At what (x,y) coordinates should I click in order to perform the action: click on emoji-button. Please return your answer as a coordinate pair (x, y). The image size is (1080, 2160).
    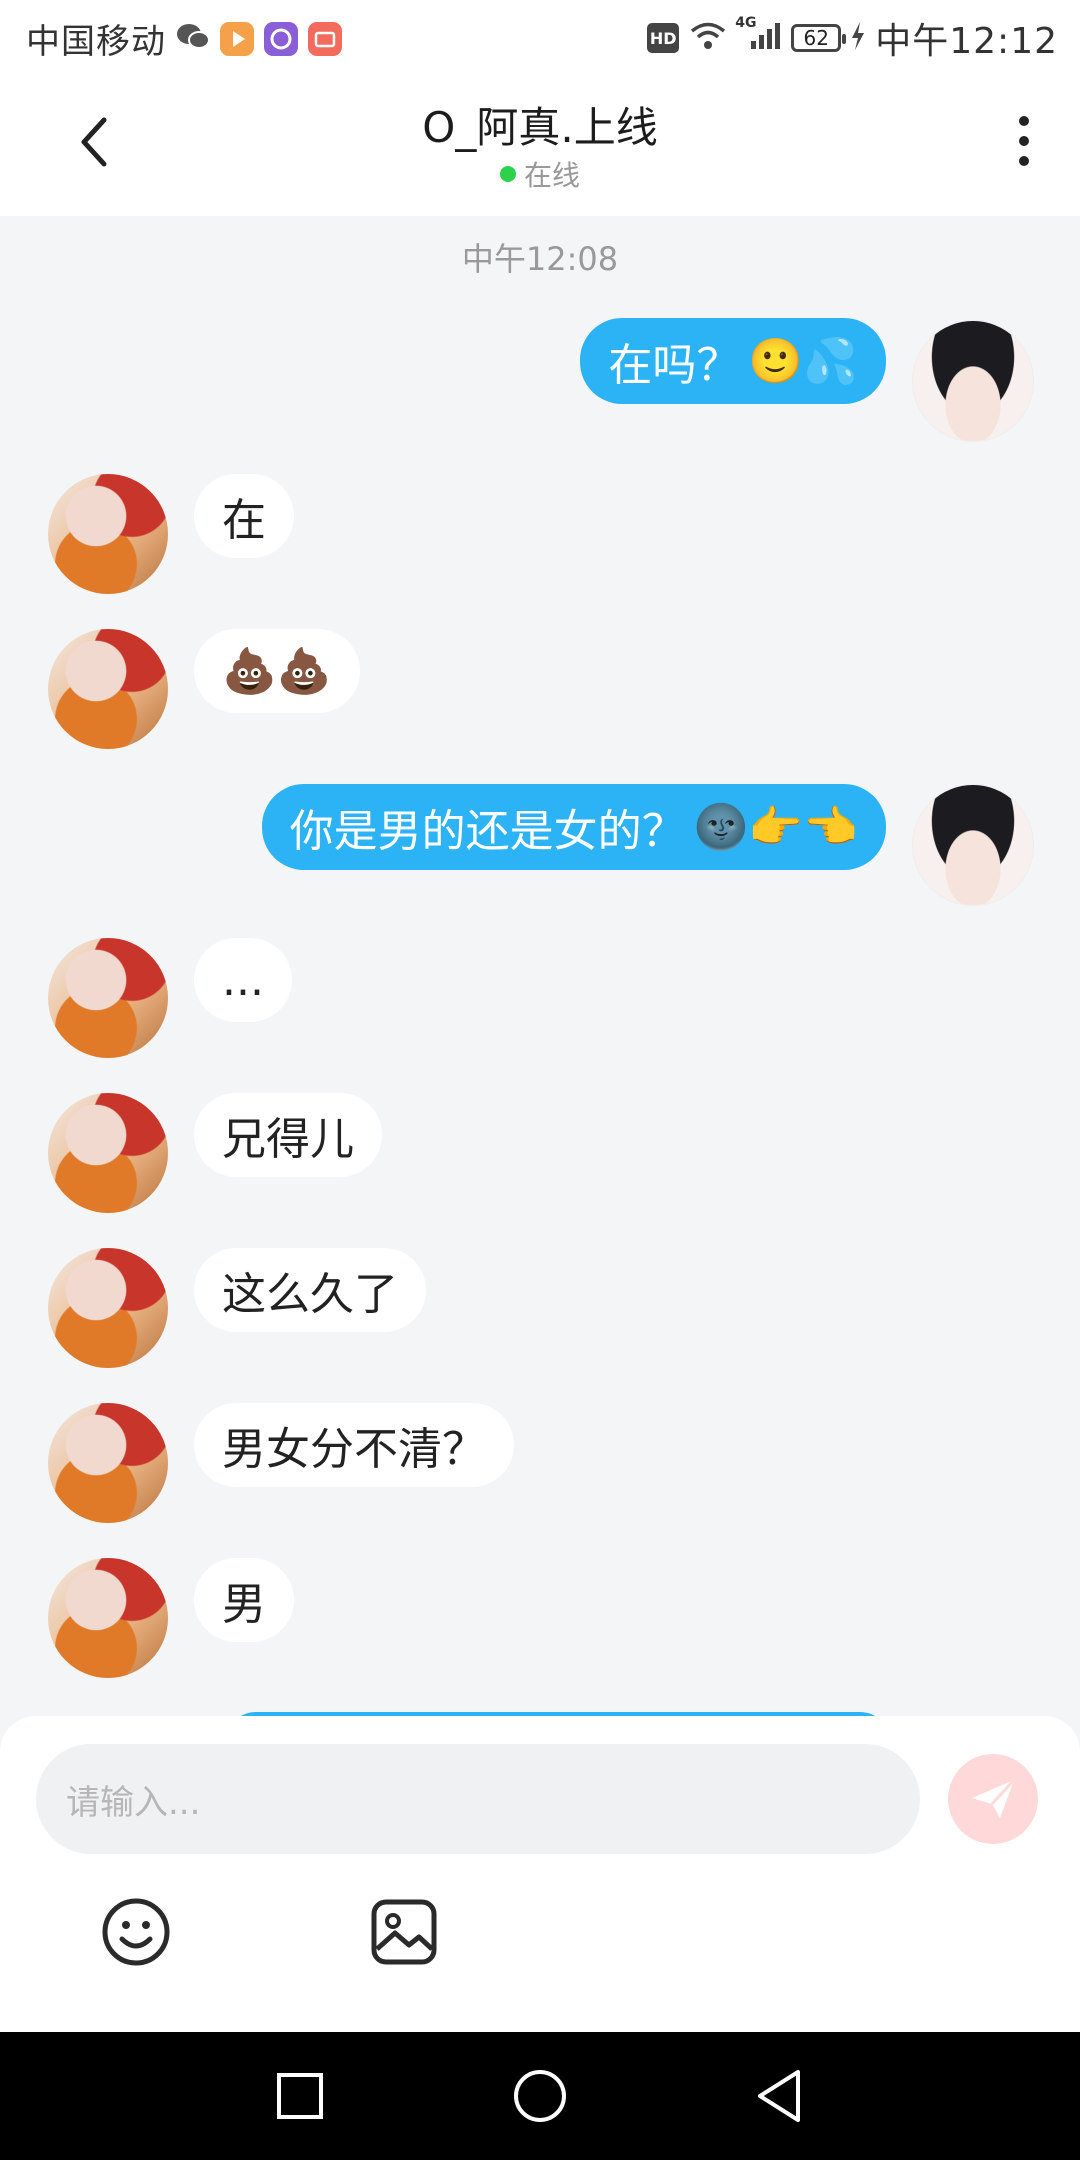
    Looking at the image, I should click on (136, 1932).